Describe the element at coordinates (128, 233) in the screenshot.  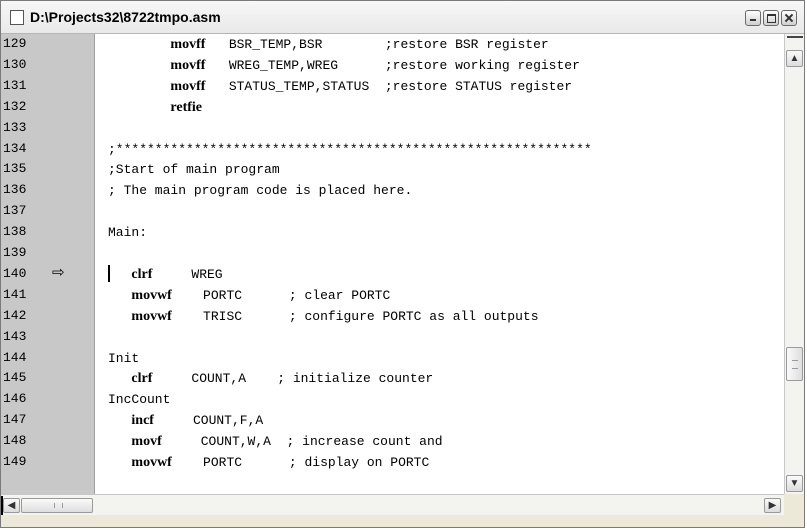
I see `operands-and-comment: Main:` at that location.